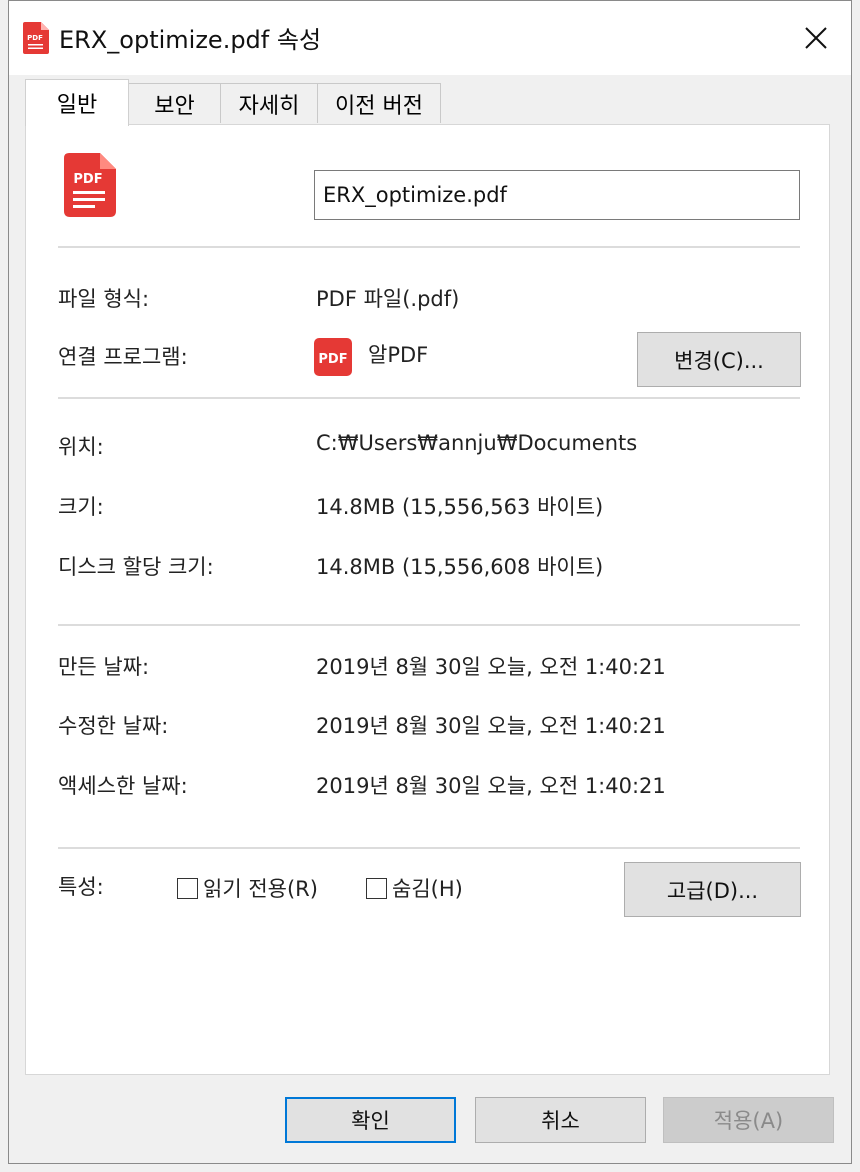 The image size is (860, 1172). Describe the element at coordinates (81, 447) in the screenshot. I see `location-label: 위치:` at that location.